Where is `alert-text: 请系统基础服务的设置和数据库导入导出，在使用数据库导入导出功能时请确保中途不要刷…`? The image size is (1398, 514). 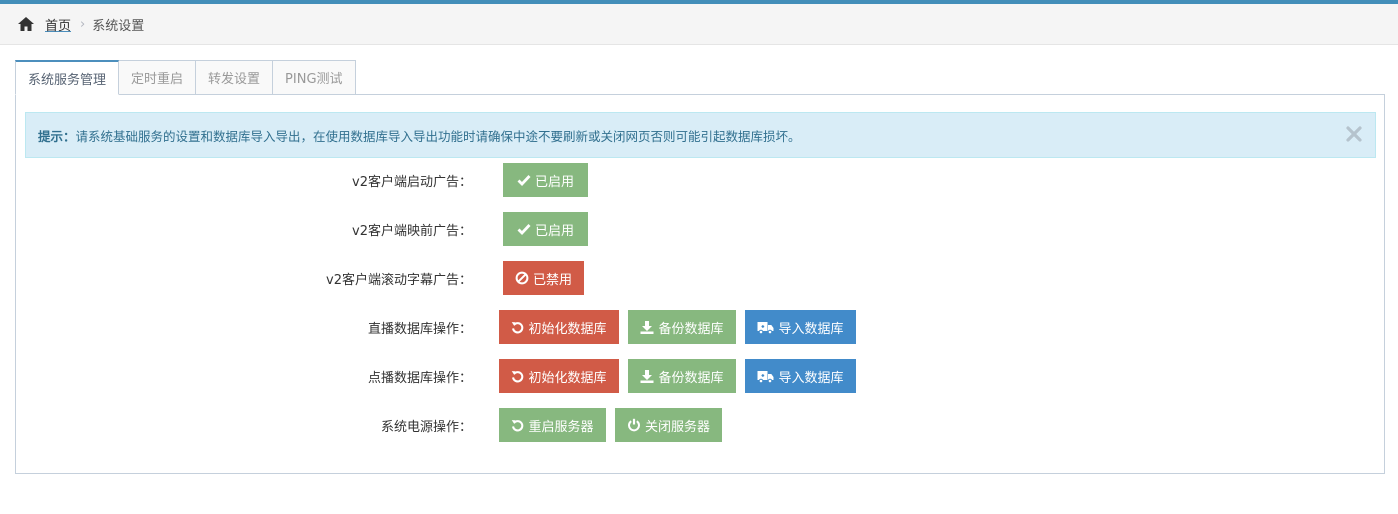 alert-text: 请系统基础服务的设置和数据库导入导出，在使用数据库导入导出功能时请确保中途不要刷… is located at coordinates (438, 136).